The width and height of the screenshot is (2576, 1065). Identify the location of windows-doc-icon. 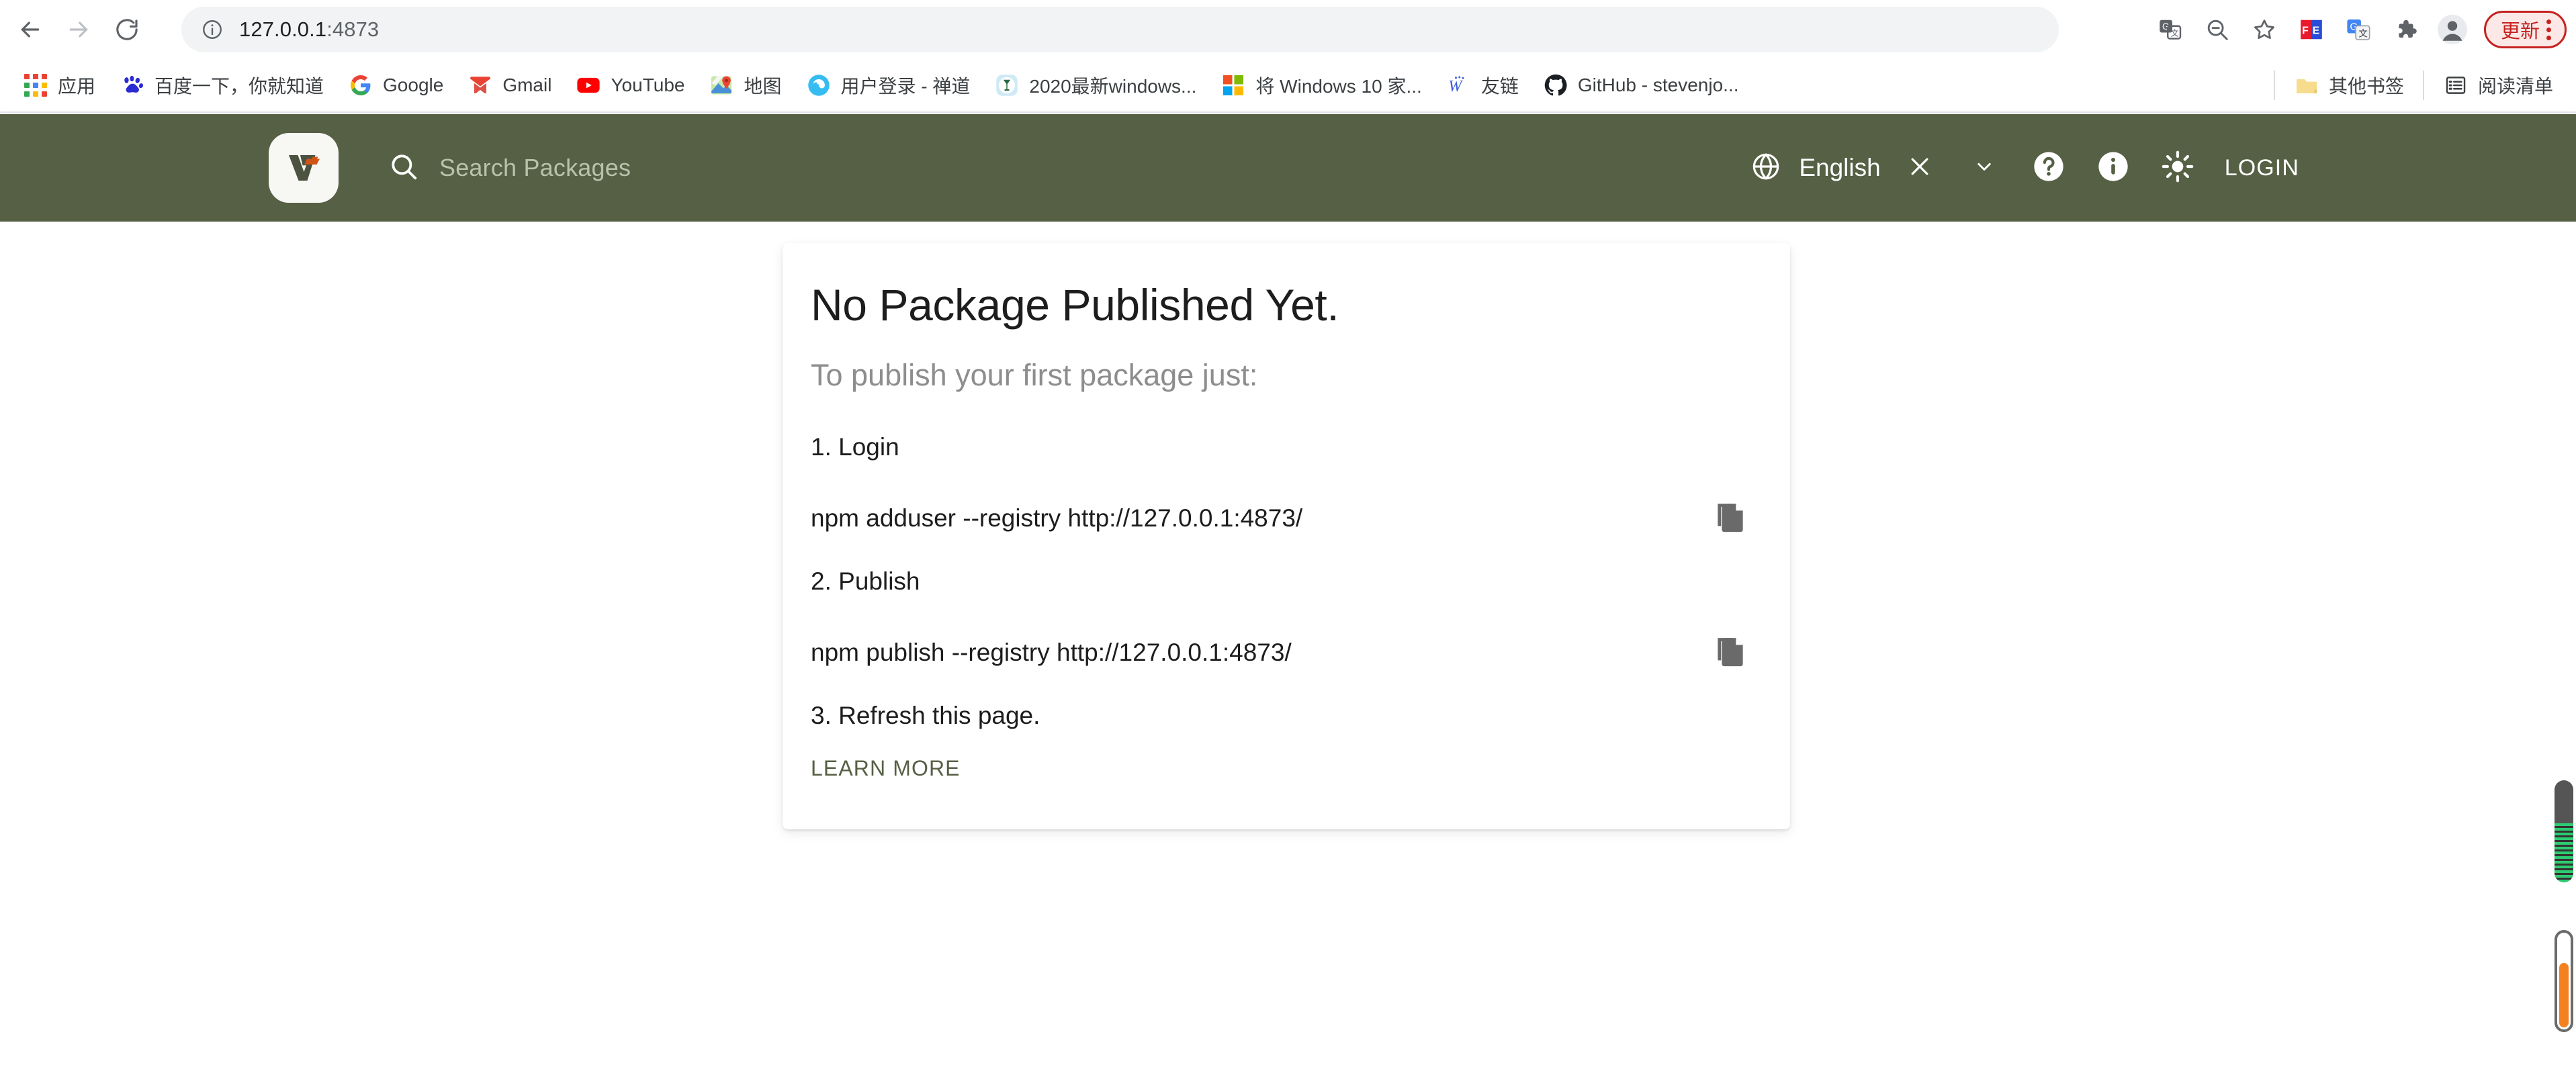
(1007, 85).